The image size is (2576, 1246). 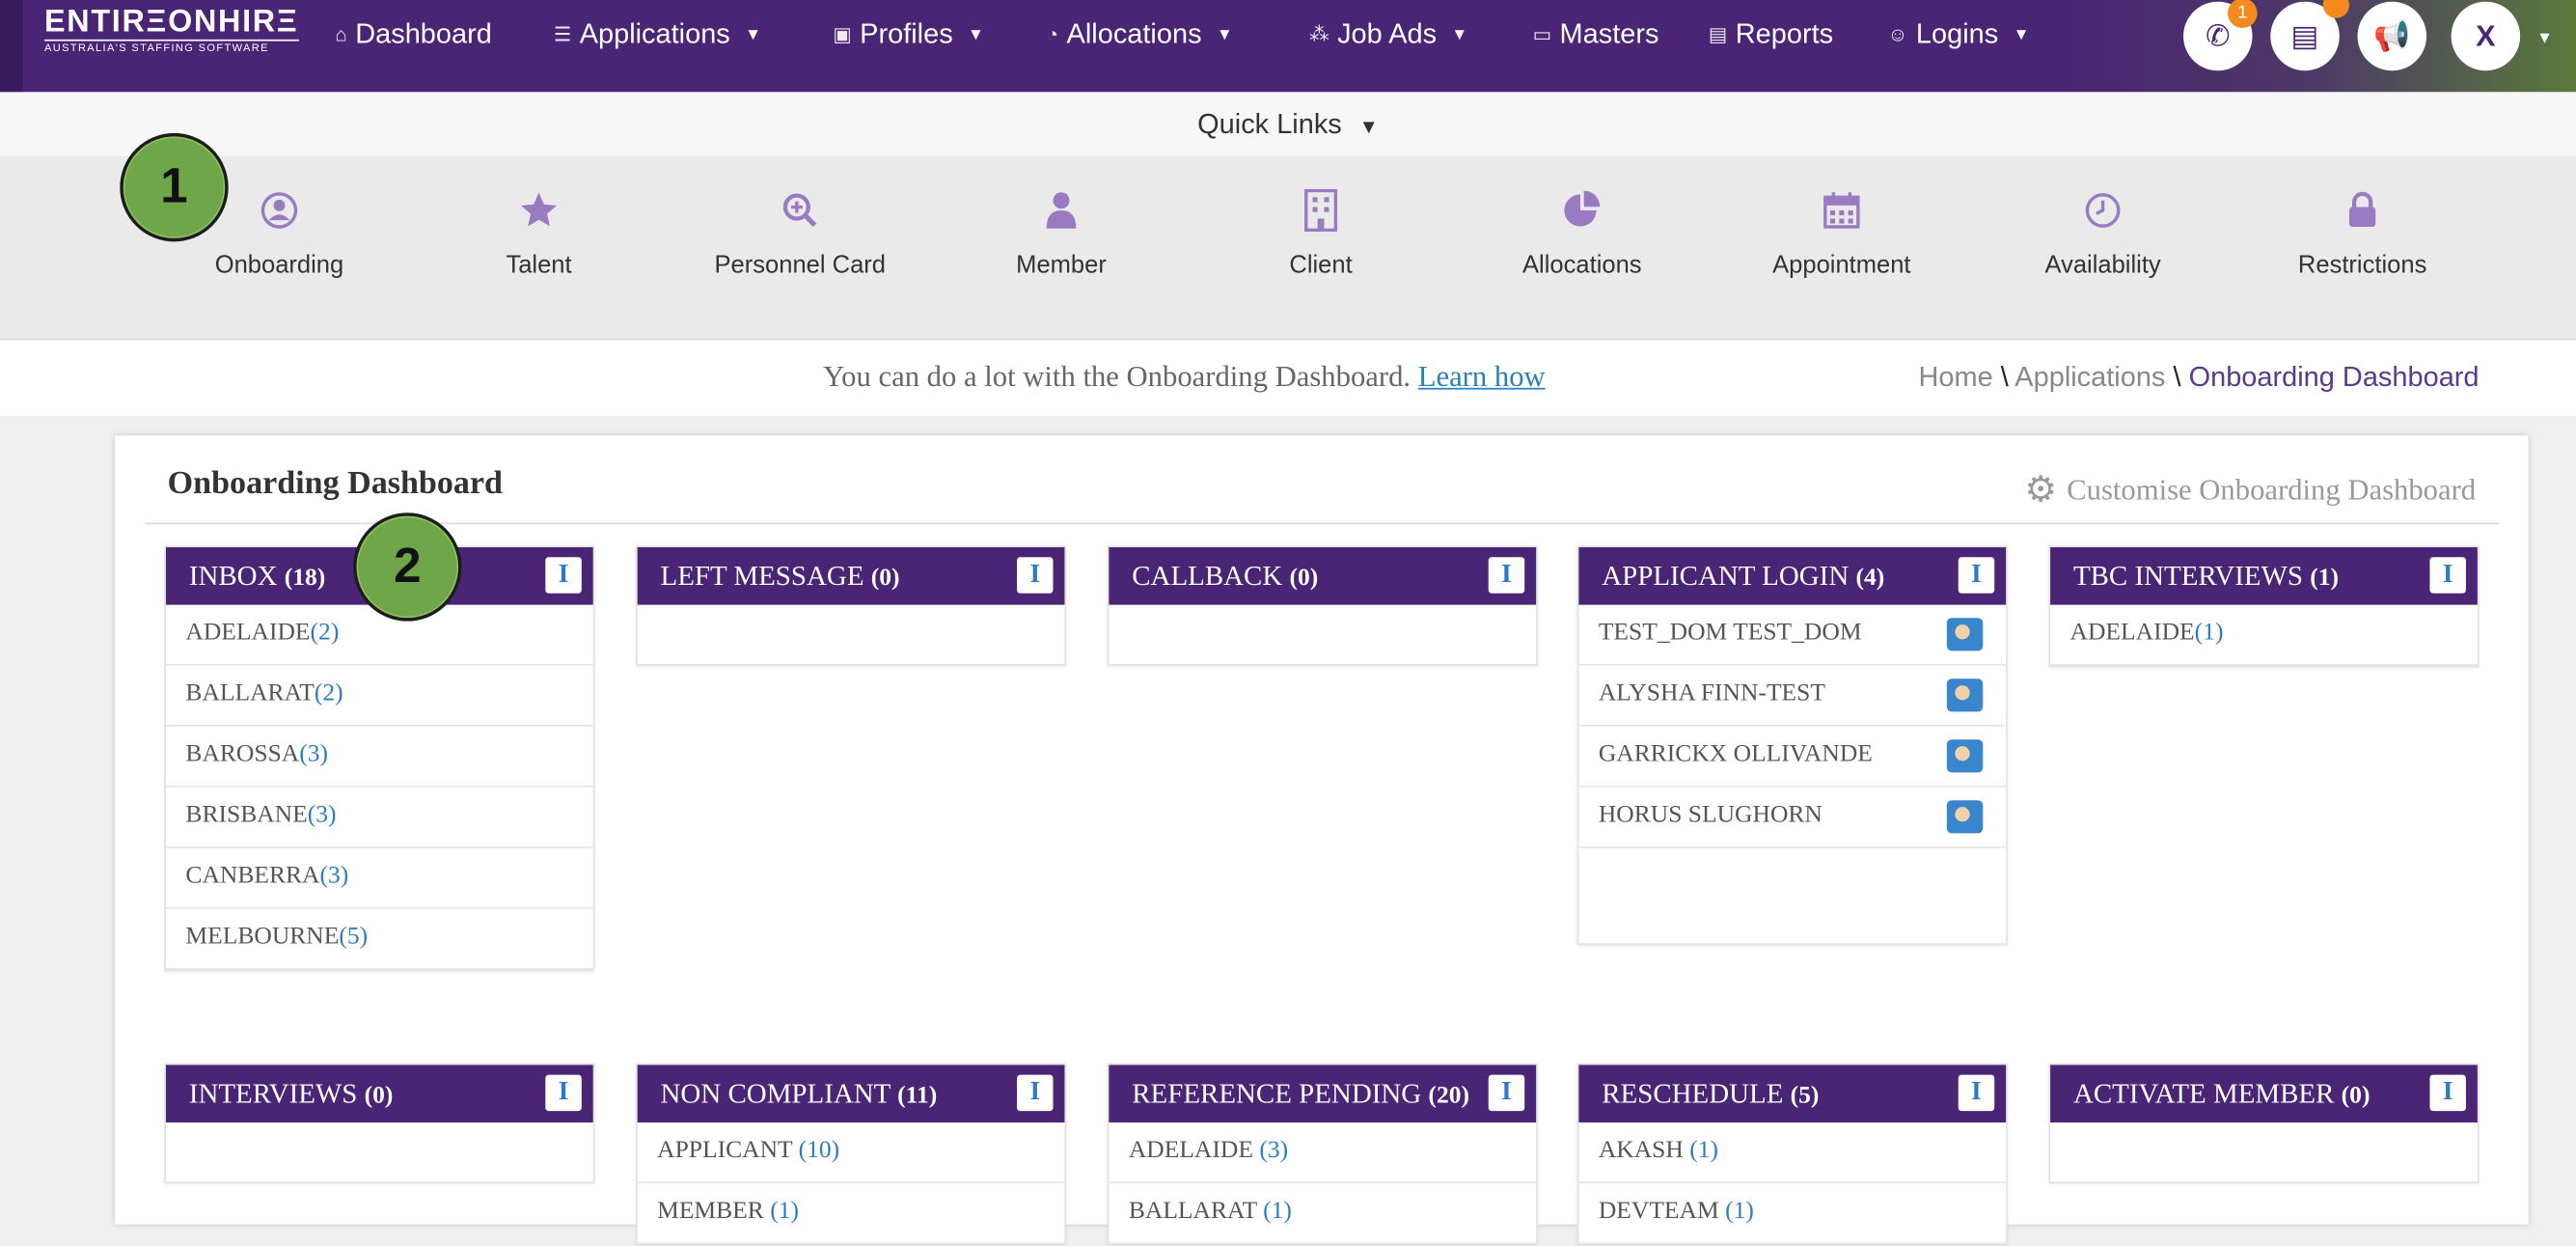 I want to click on quick-link-appointment: Appointment, so click(x=1842, y=234).